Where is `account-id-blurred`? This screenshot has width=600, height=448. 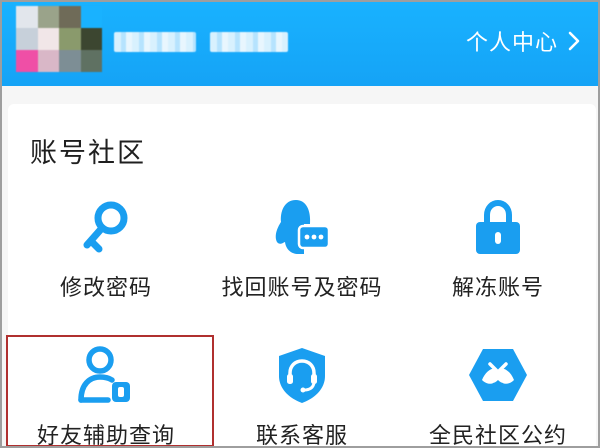 account-id-blurred is located at coordinates (249, 42).